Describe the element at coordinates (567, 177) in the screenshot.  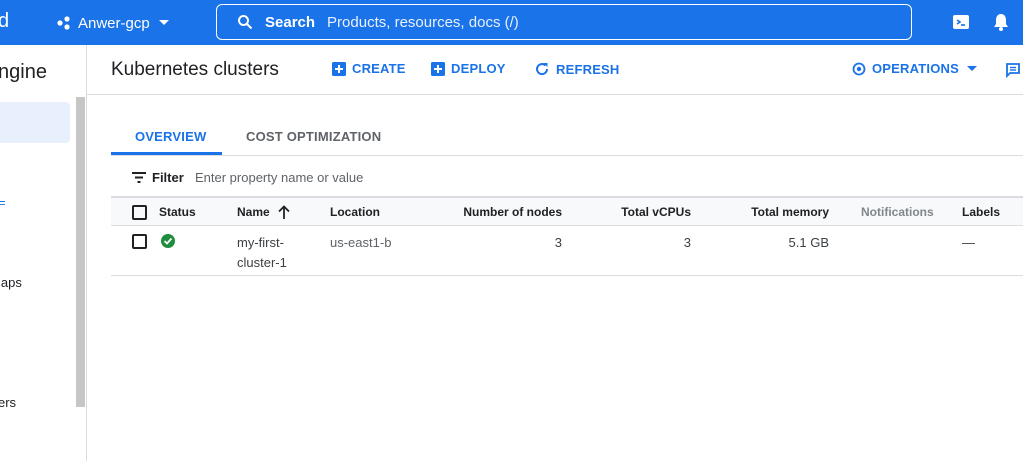
I see `filter-bar: Filter Enter property name or value` at that location.